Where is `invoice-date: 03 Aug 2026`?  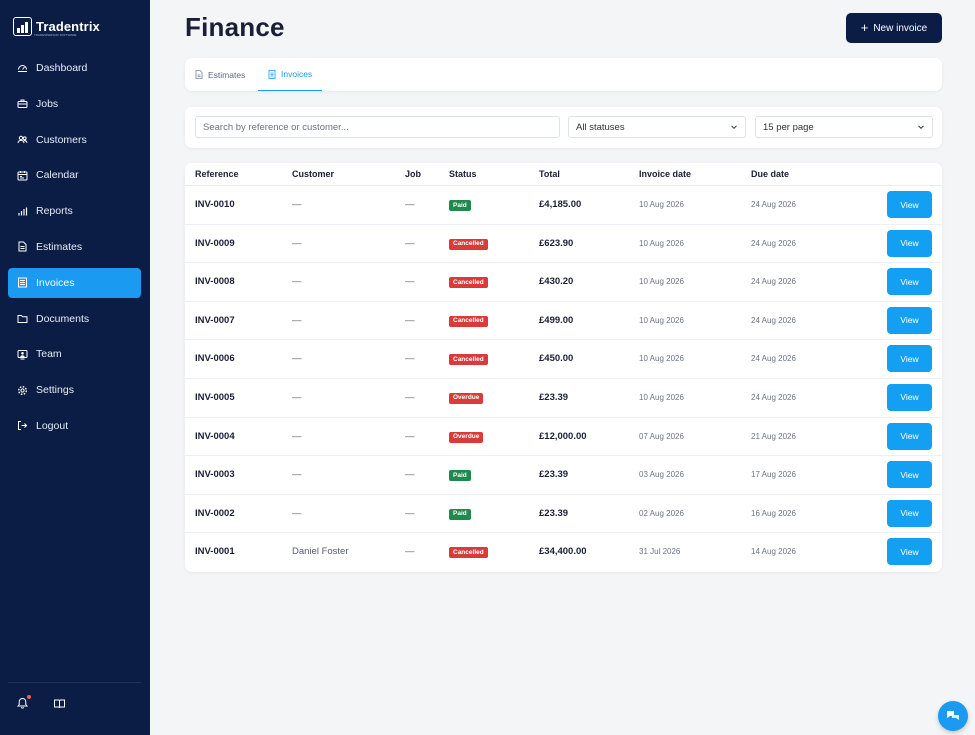 invoice-date: 03 Aug 2026 is located at coordinates (661, 475).